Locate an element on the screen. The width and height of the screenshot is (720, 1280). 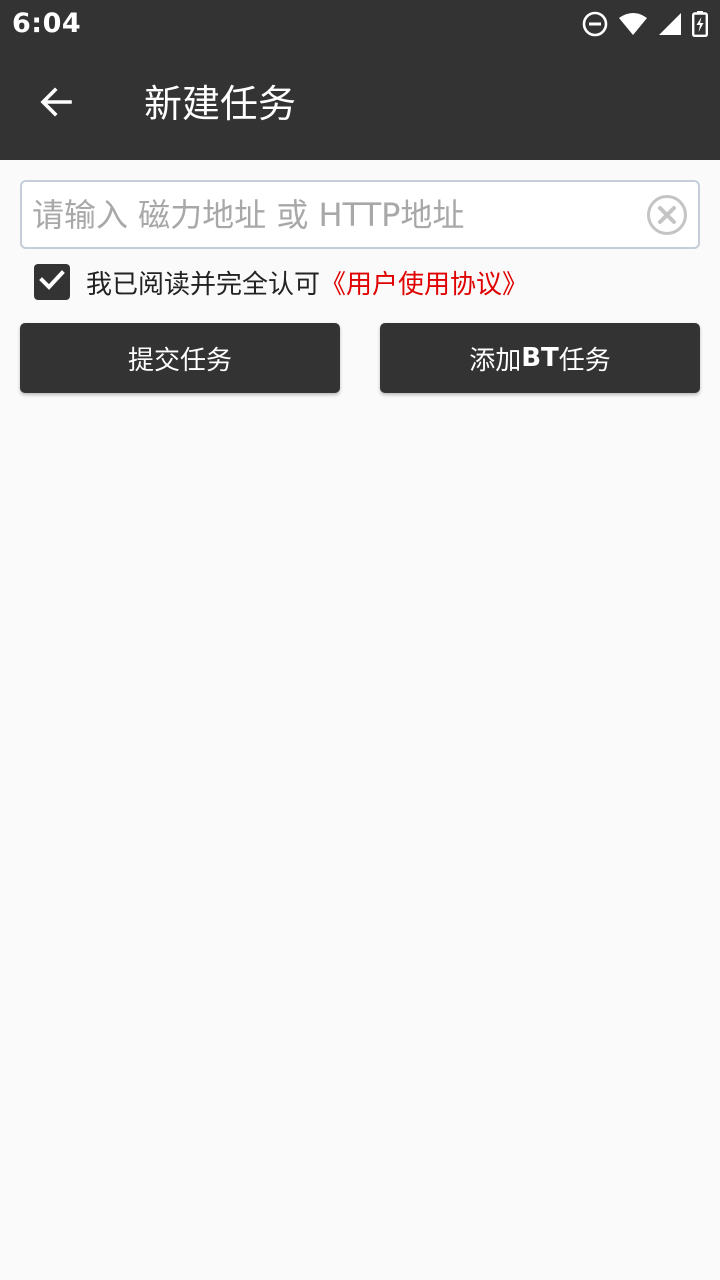
back-button is located at coordinates (56, 104).